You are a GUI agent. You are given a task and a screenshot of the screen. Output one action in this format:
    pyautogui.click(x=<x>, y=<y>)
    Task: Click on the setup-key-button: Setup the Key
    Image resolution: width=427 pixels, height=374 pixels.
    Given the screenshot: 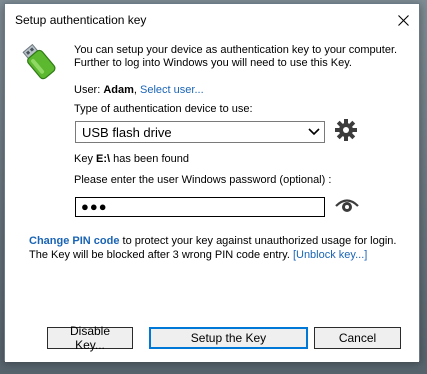 What is the action you would take?
    pyautogui.click(x=228, y=338)
    